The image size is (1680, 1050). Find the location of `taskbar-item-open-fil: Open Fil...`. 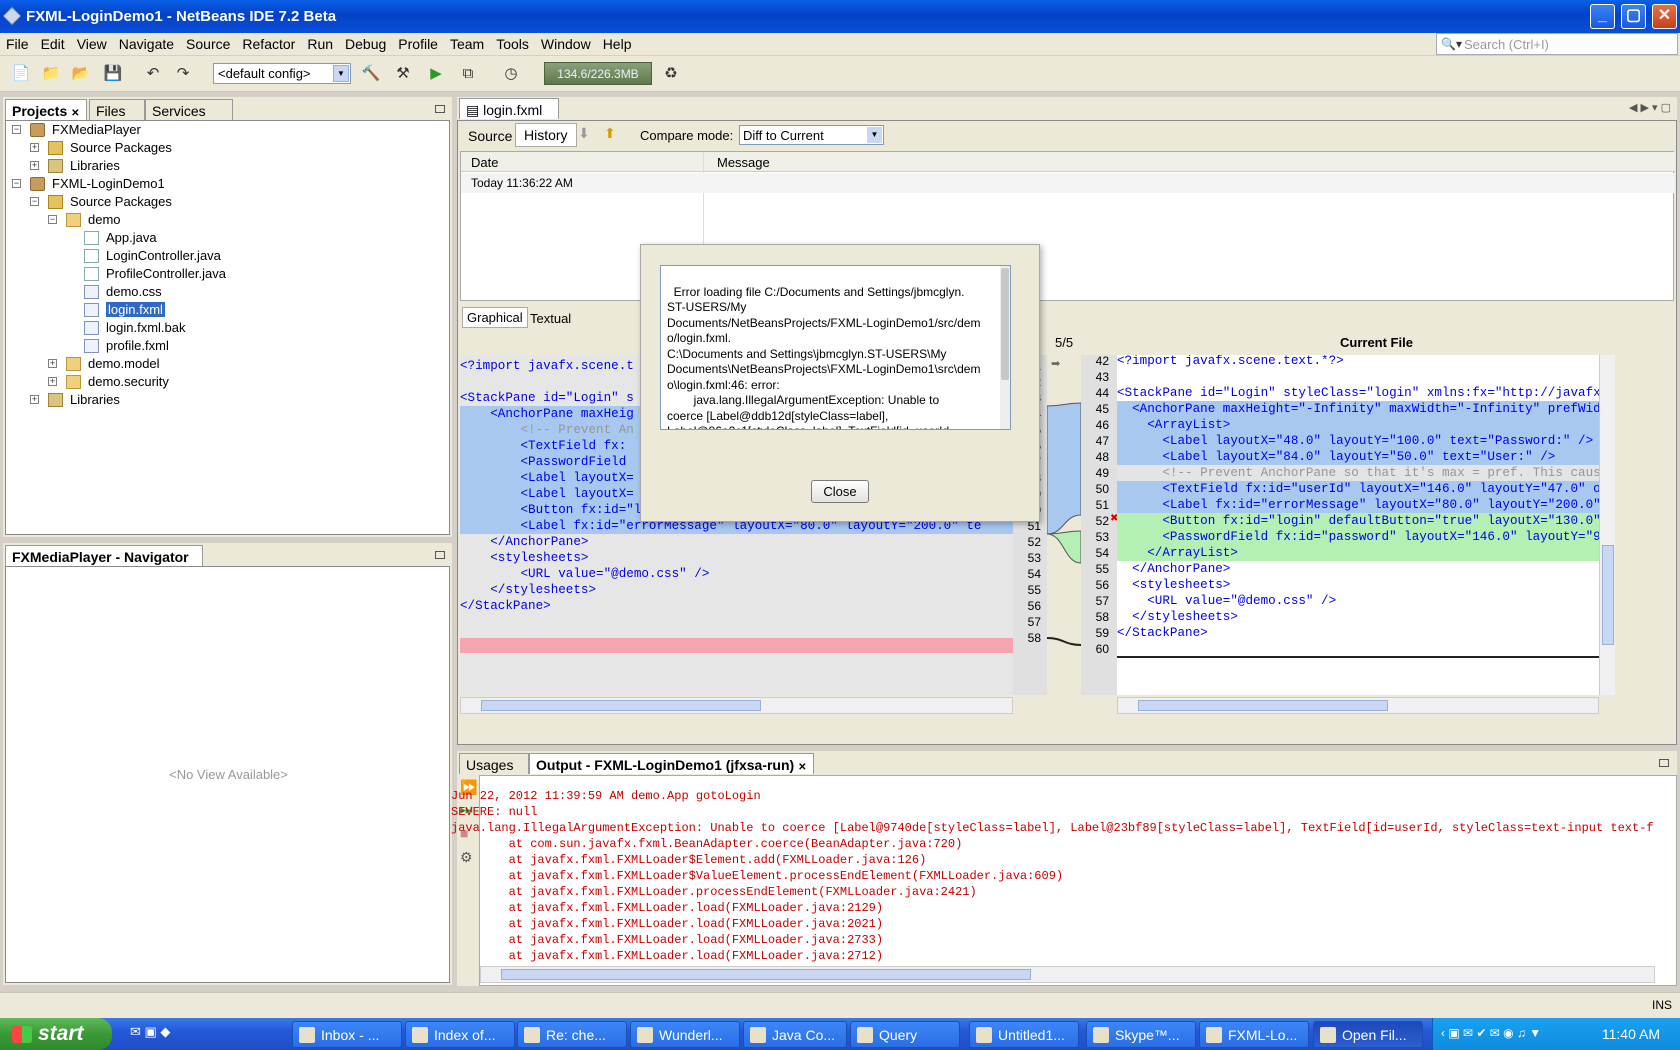

taskbar-item-open-fil: Open Fil... is located at coordinates (1368, 1034).